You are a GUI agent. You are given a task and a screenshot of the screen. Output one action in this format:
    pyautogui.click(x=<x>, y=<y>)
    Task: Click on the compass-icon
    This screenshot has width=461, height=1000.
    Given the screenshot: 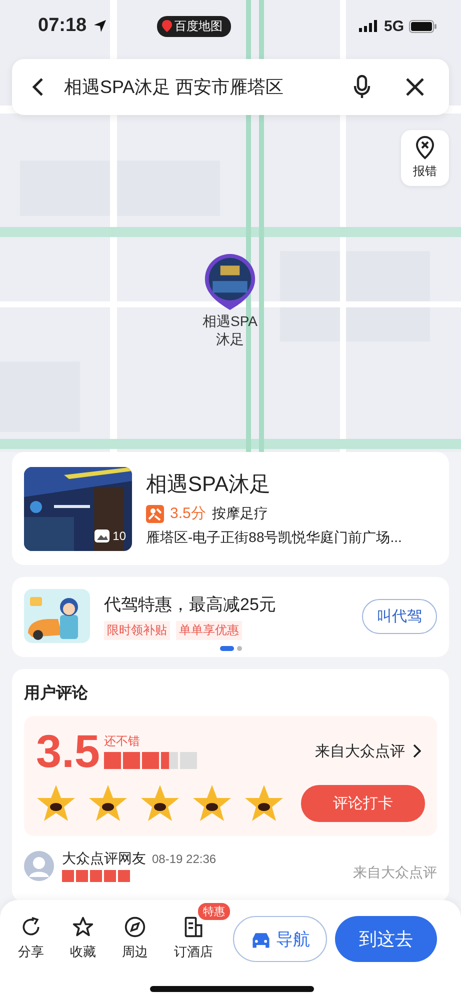 What is the action you would take?
    pyautogui.click(x=135, y=927)
    